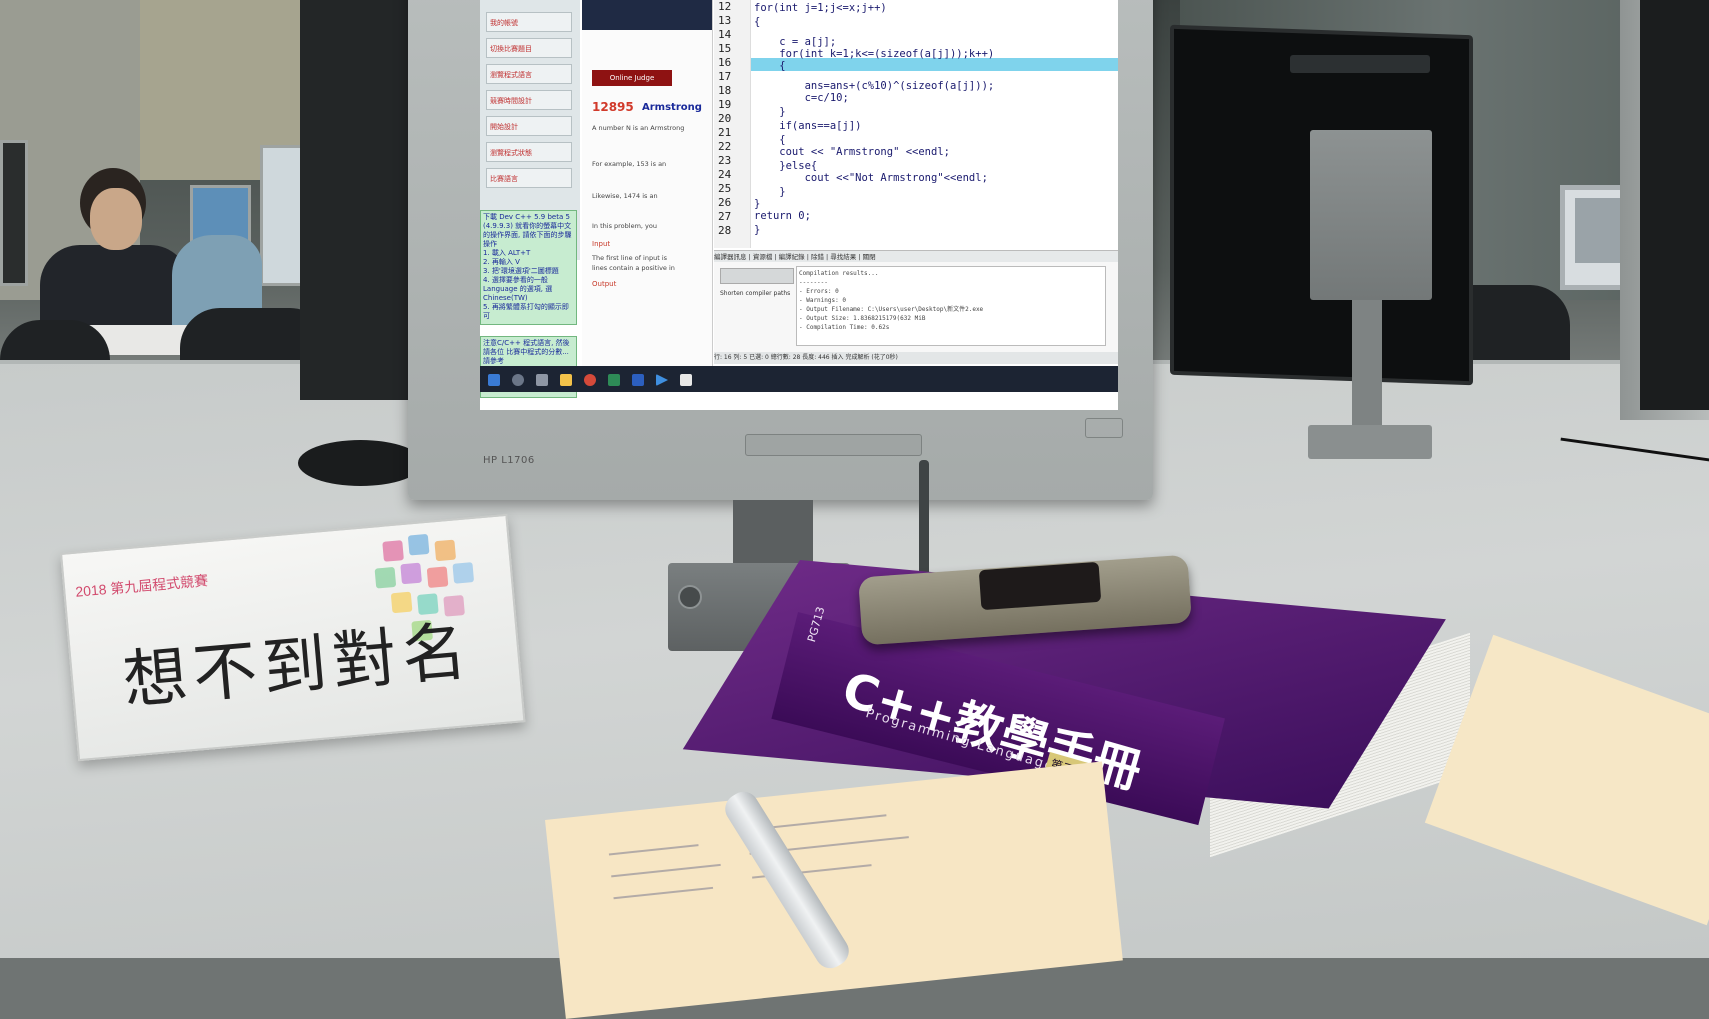  Describe the element at coordinates (799, 379) in the screenshot. I see `taskbar` at that location.